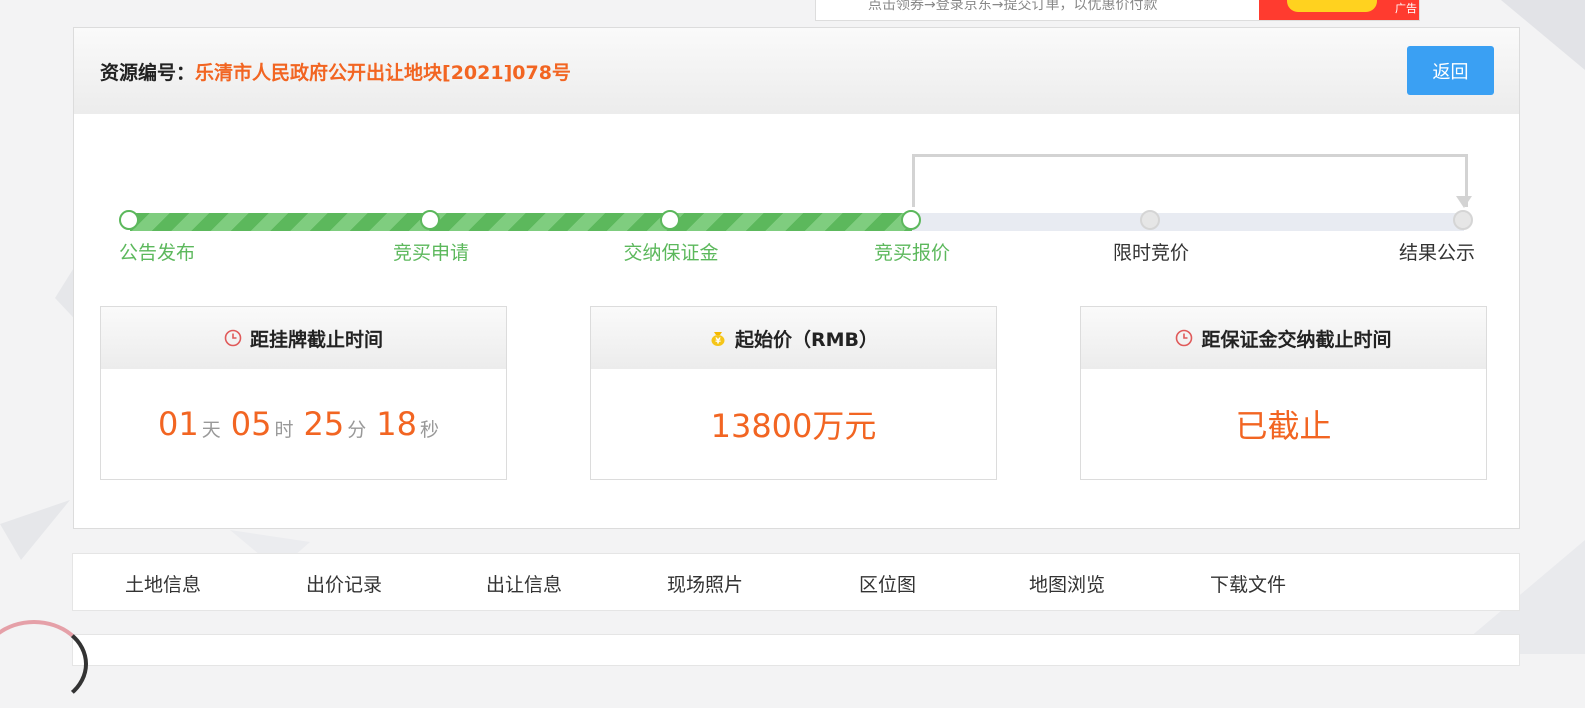  What do you see at coordinates (796, 650) in the screenshot?
I see `content-panel` at bounding box center [796, 650].